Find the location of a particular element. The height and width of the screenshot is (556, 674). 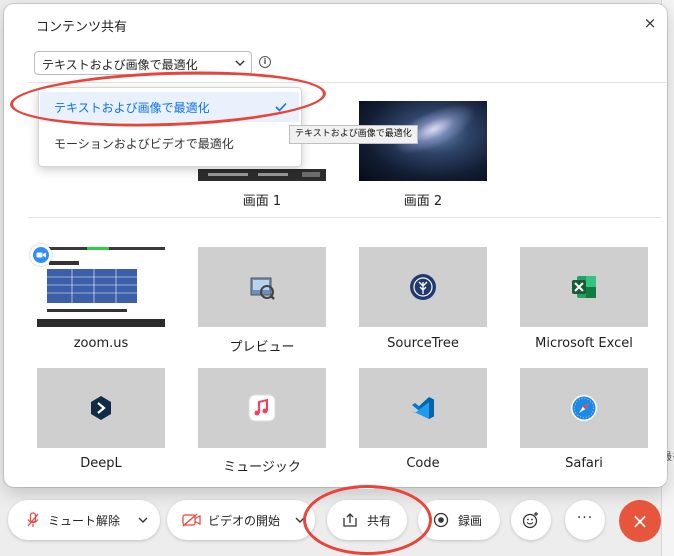

safari-icon is located at coordinates (584, 408).